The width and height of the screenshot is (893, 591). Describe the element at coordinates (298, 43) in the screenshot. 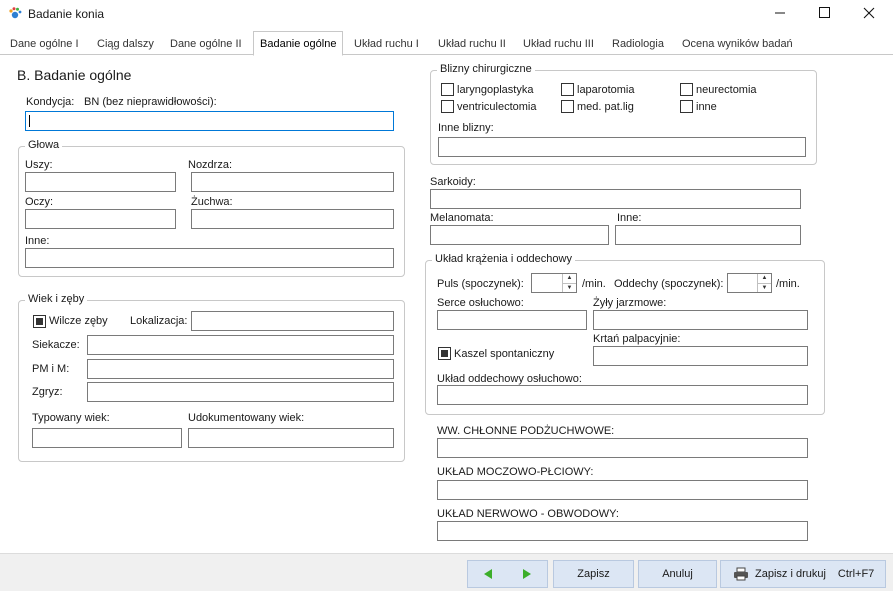

I see `tab-badanie-ogolne: Badanie ogólne` at that location.